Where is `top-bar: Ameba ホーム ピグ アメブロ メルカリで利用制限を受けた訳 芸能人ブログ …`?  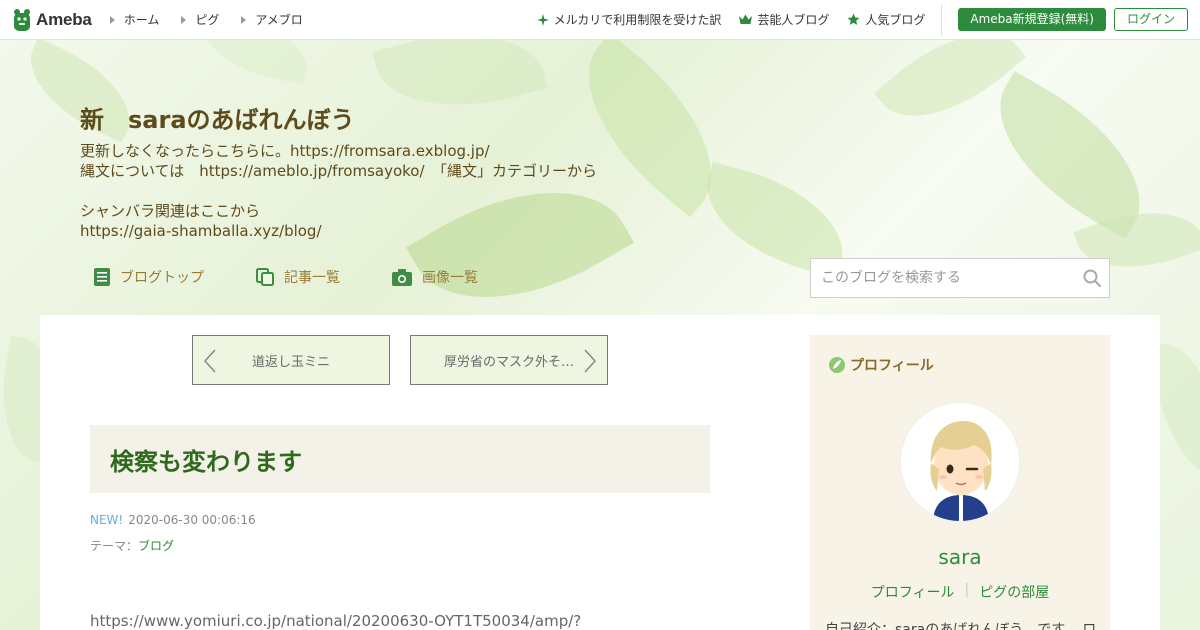 top-bar: Ameba ホーム ピグ アメブロ メルカリで利用制限を受けた訳 芸能人ブログ … is located at coordinates (600, 20).